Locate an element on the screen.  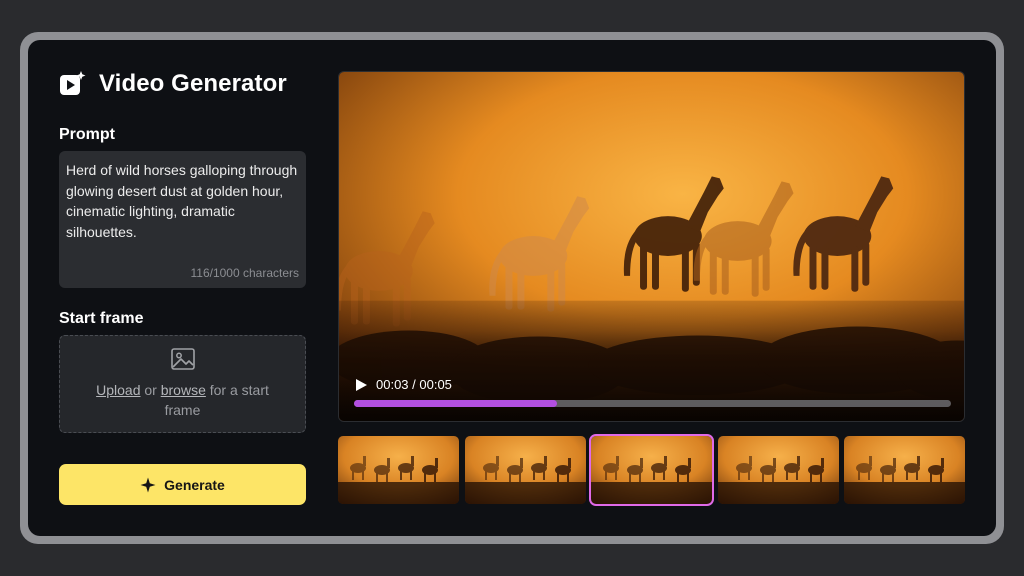
app-title: Video Generator is located at coordinates (193, 83).